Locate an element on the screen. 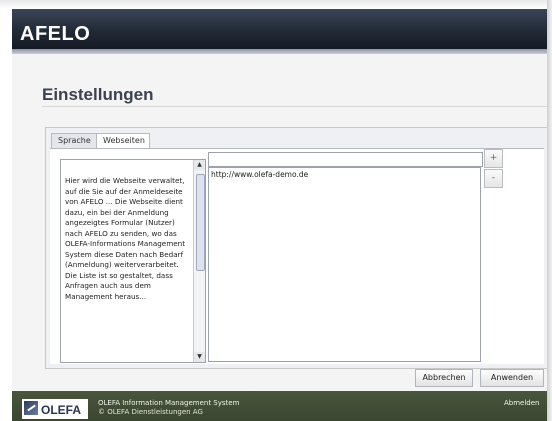 This screenshot has width=552, height=421. scroll-down-icon: ▼ is located at coordinates (199, 357).